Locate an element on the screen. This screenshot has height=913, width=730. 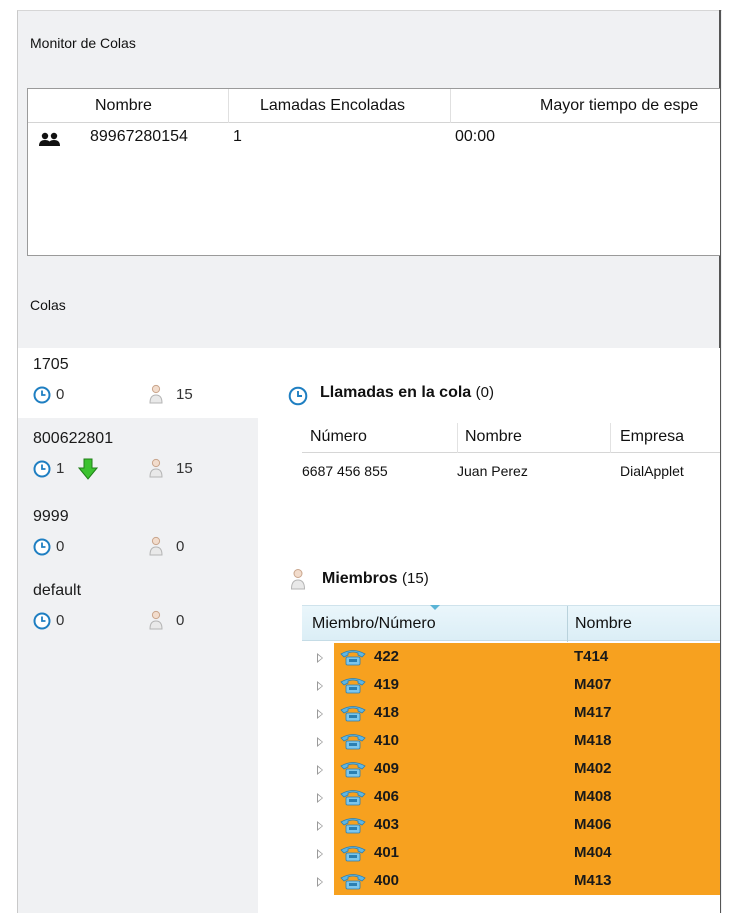
queue-item: 9999 0 0 is located at coordinates (138, 535).